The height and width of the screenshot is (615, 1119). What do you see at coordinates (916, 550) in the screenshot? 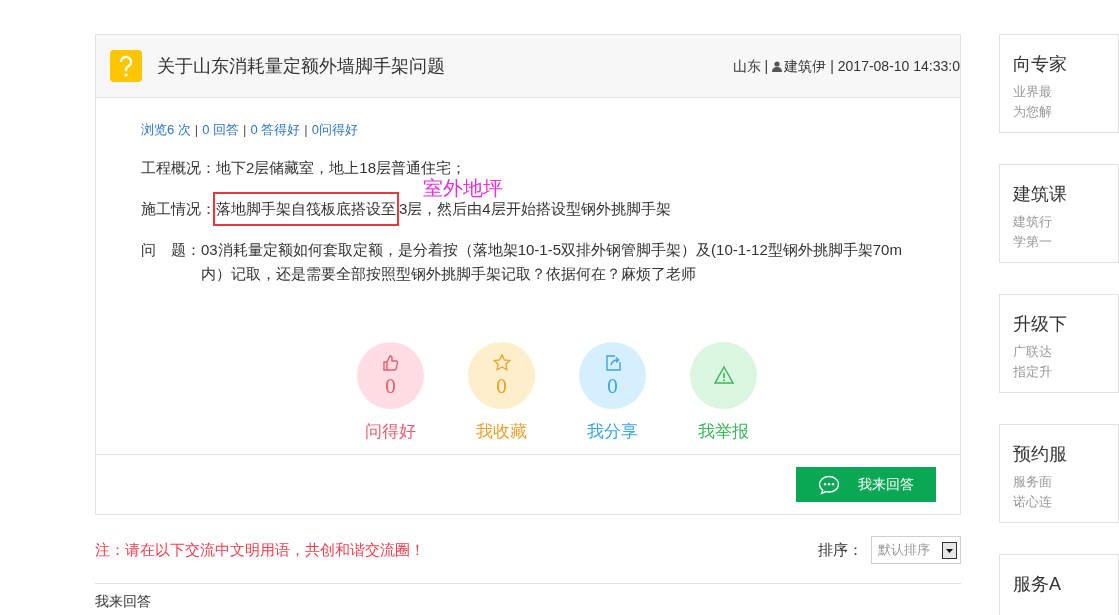
I see `sort-dropdown: 默认排序` at bounding box center [916, 550].